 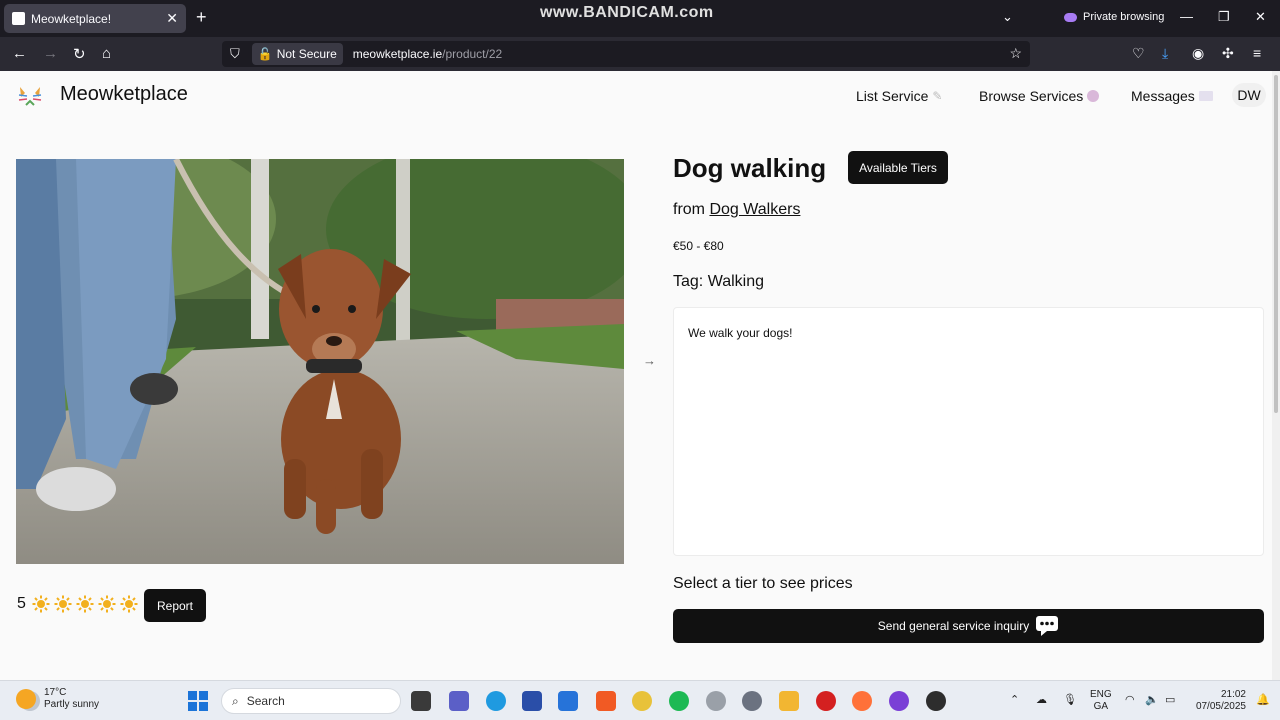 I want to click on wifi-icon: ◠, so click(x=1130, y=699).